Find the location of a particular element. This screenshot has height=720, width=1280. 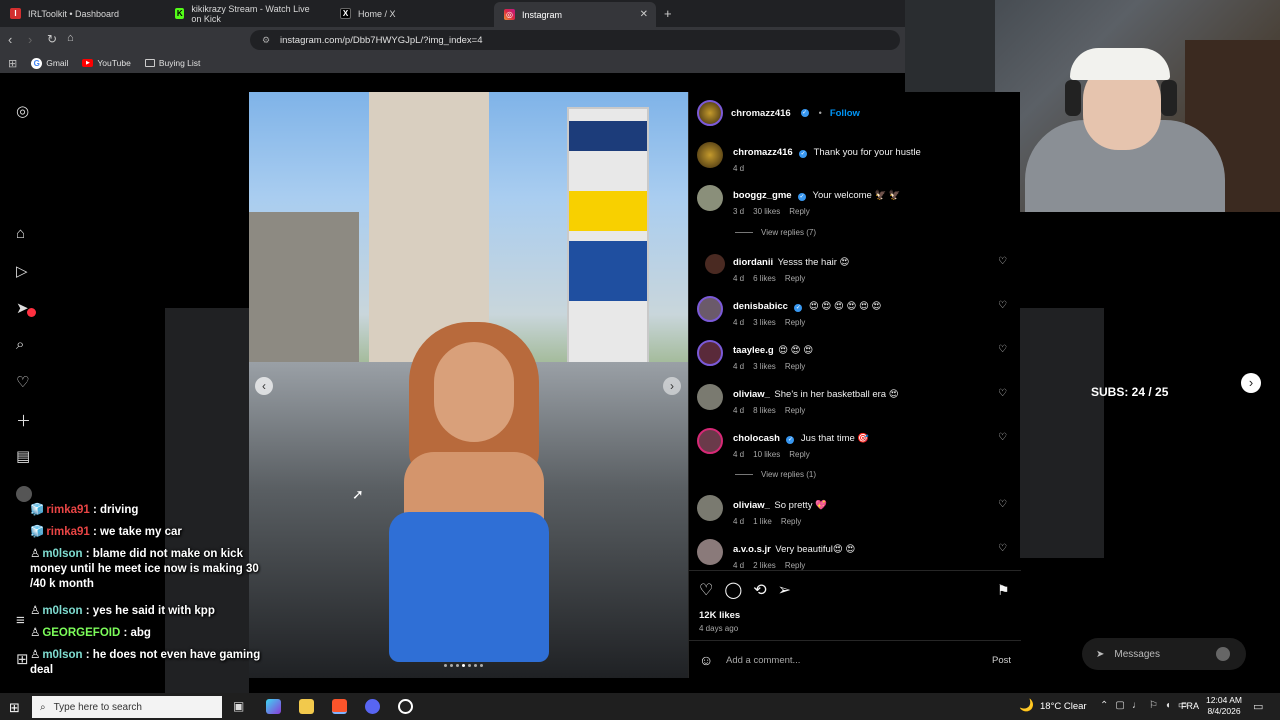

copilot-icon is located at coordinates (273, 706).